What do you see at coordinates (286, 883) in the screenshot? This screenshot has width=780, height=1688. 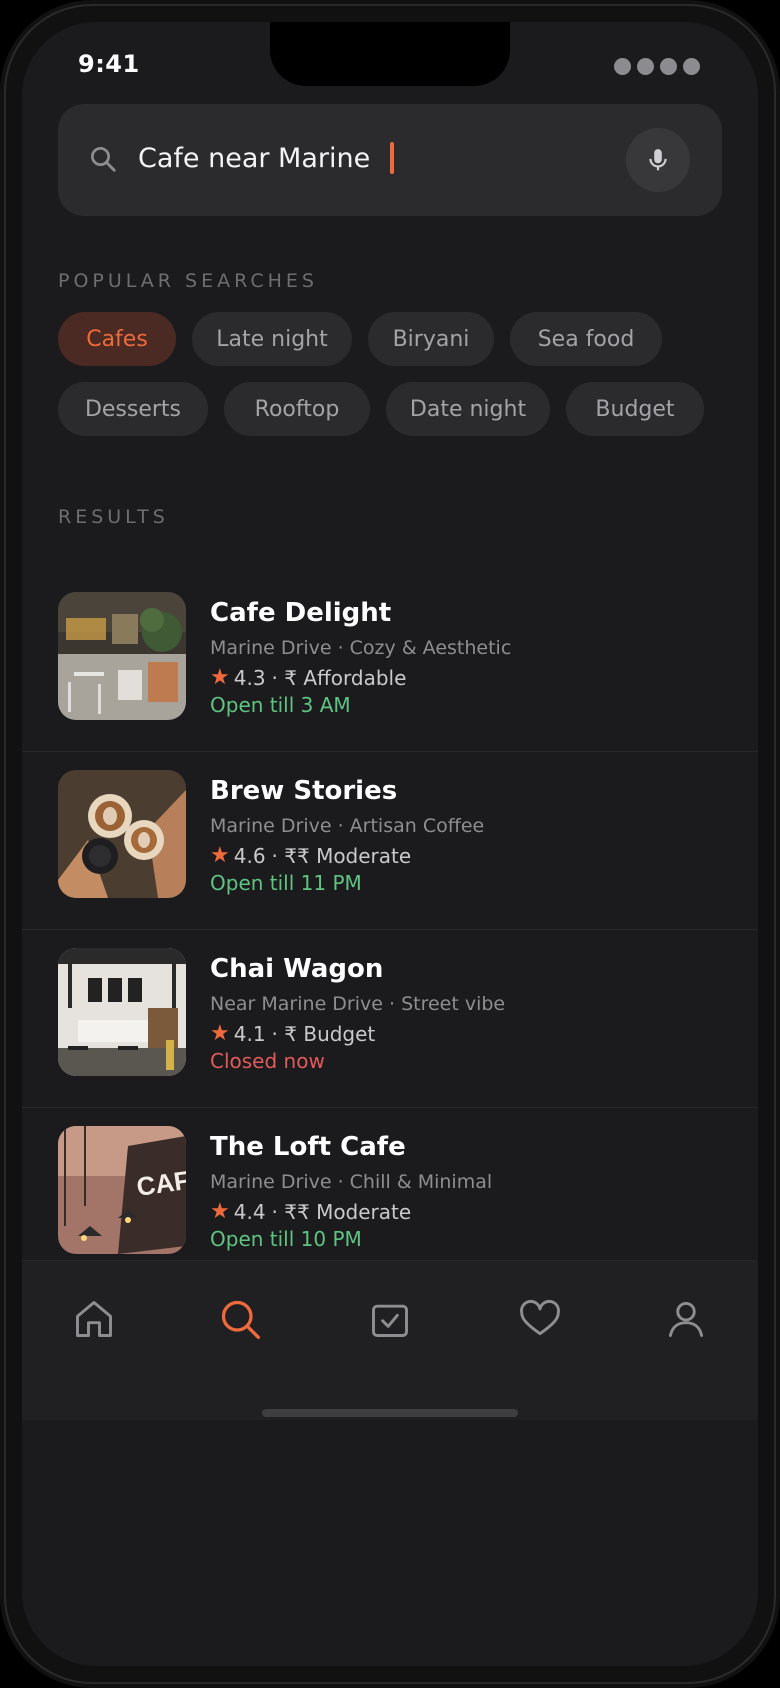 I see `result-status: Open till 11 PM` at bounding box center [286, 883].